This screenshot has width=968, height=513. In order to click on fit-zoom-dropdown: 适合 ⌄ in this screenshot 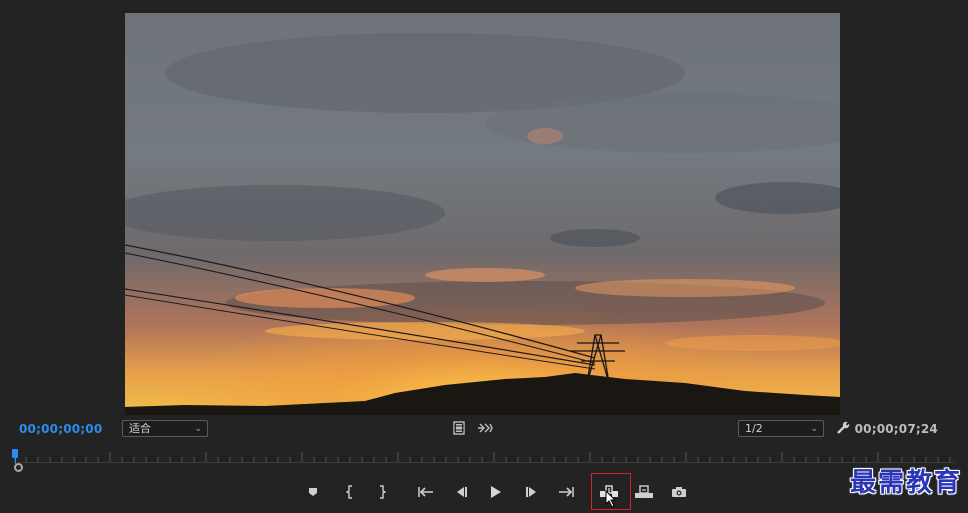, I will do `click(165, 428)`.